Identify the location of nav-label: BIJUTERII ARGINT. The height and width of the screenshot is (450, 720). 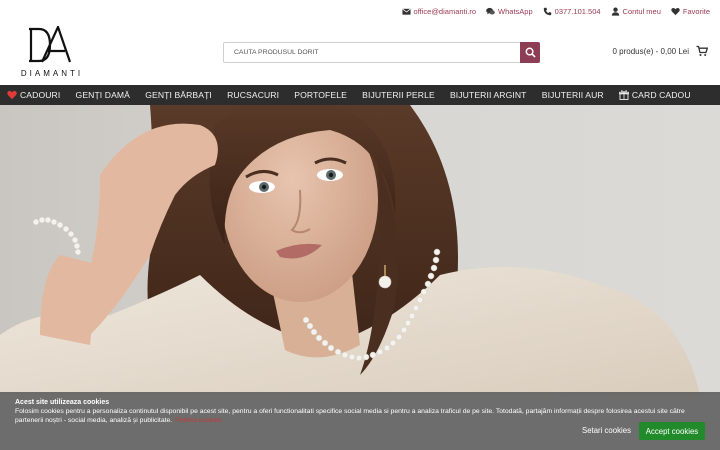
(488, 95).